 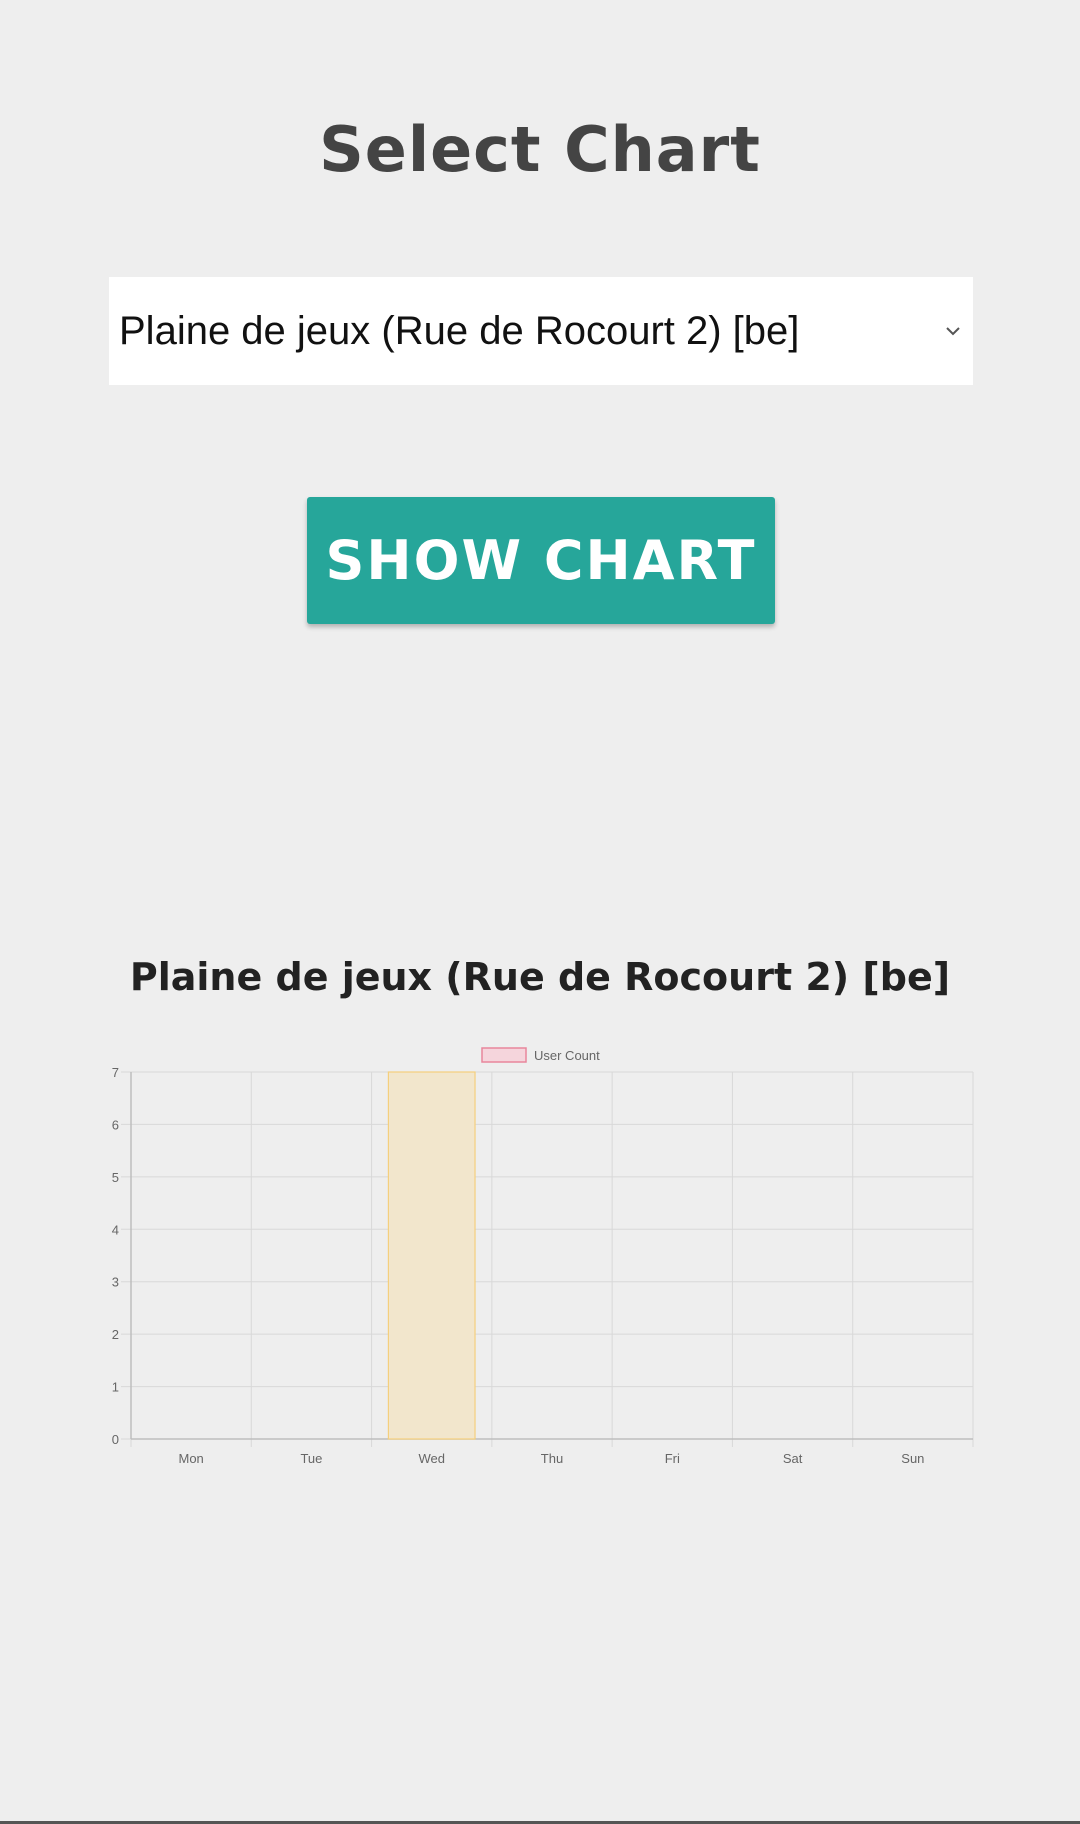 I want to click on y-tick-label: 0, so click(x=115, y=1439).